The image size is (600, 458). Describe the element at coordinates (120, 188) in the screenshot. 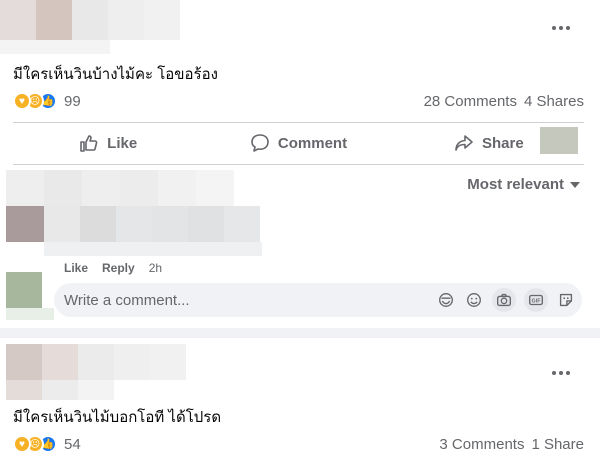

I see `blurred-comment-header` at that location.